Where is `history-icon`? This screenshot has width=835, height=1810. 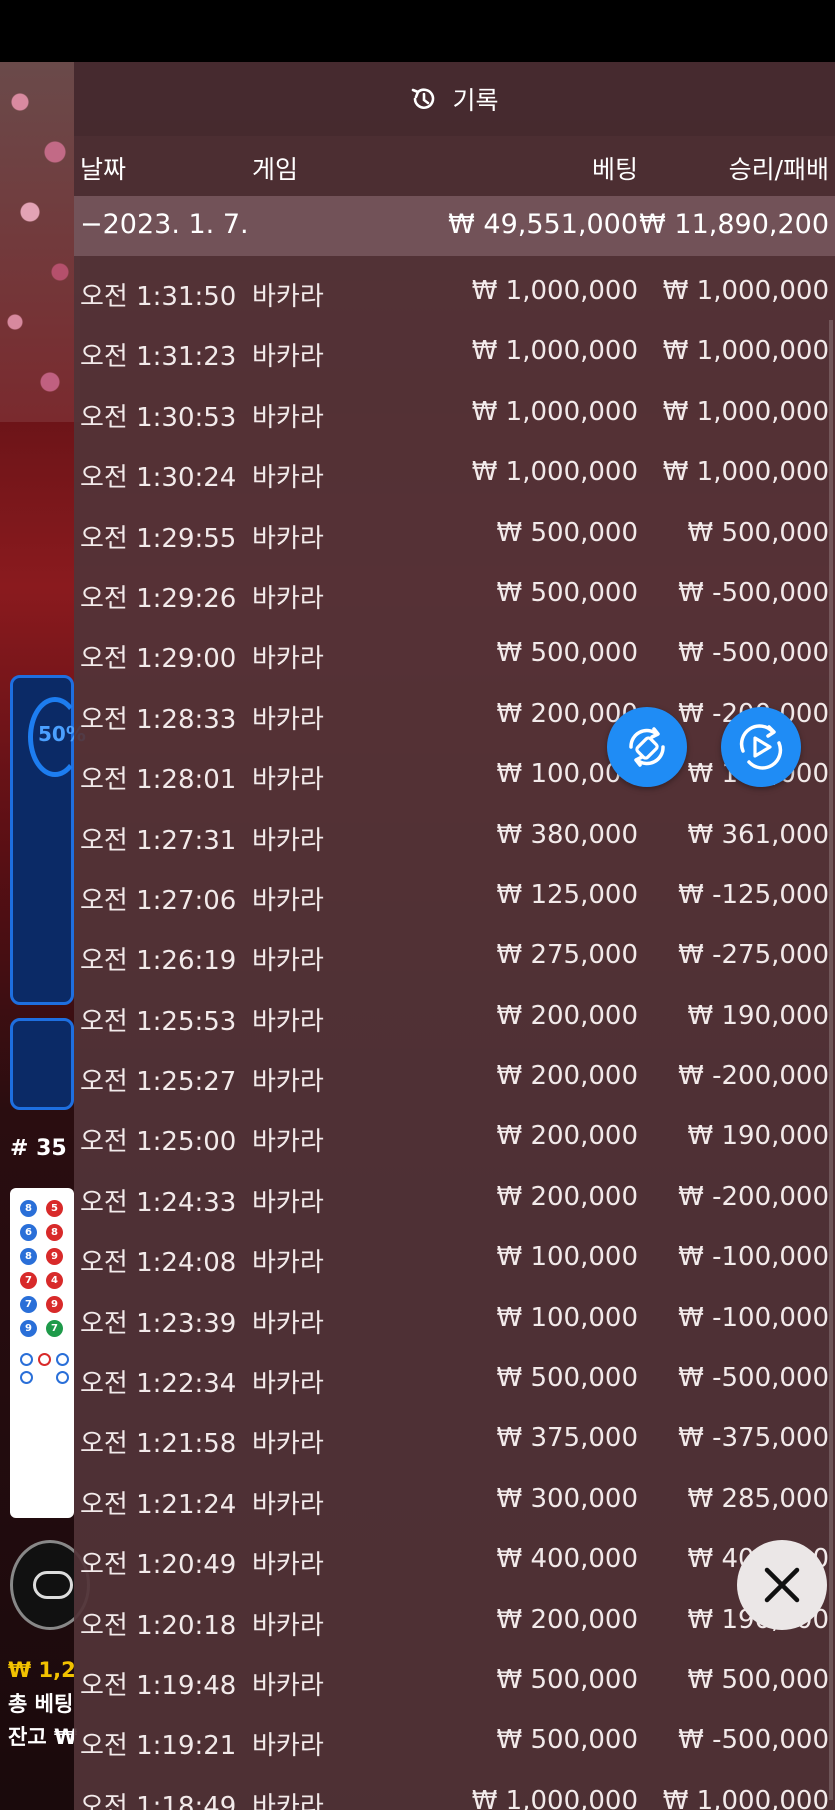 history-icon is located at coordinates (424, 99).